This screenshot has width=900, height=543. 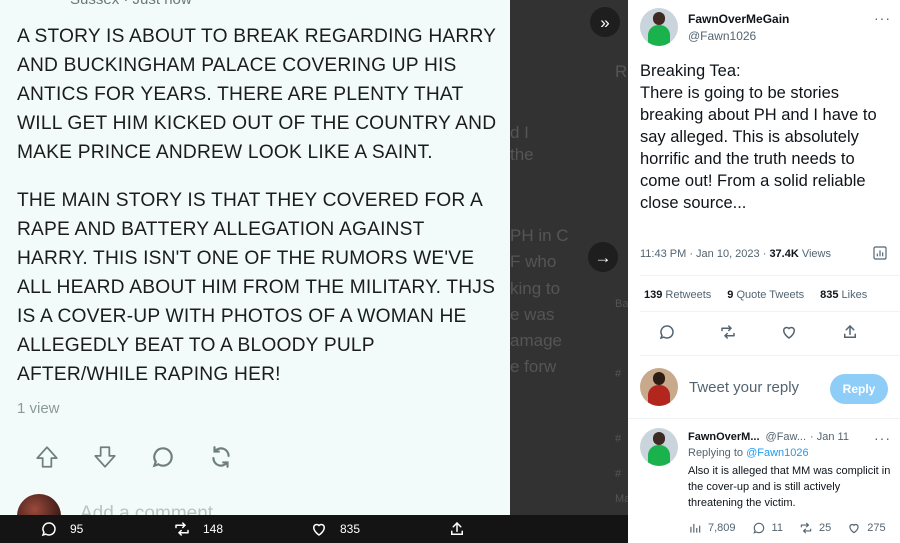 What do you see at coordinates (533, 261) in the screenshot?
I see `background-text: F who` at bounding box center [533, 261].